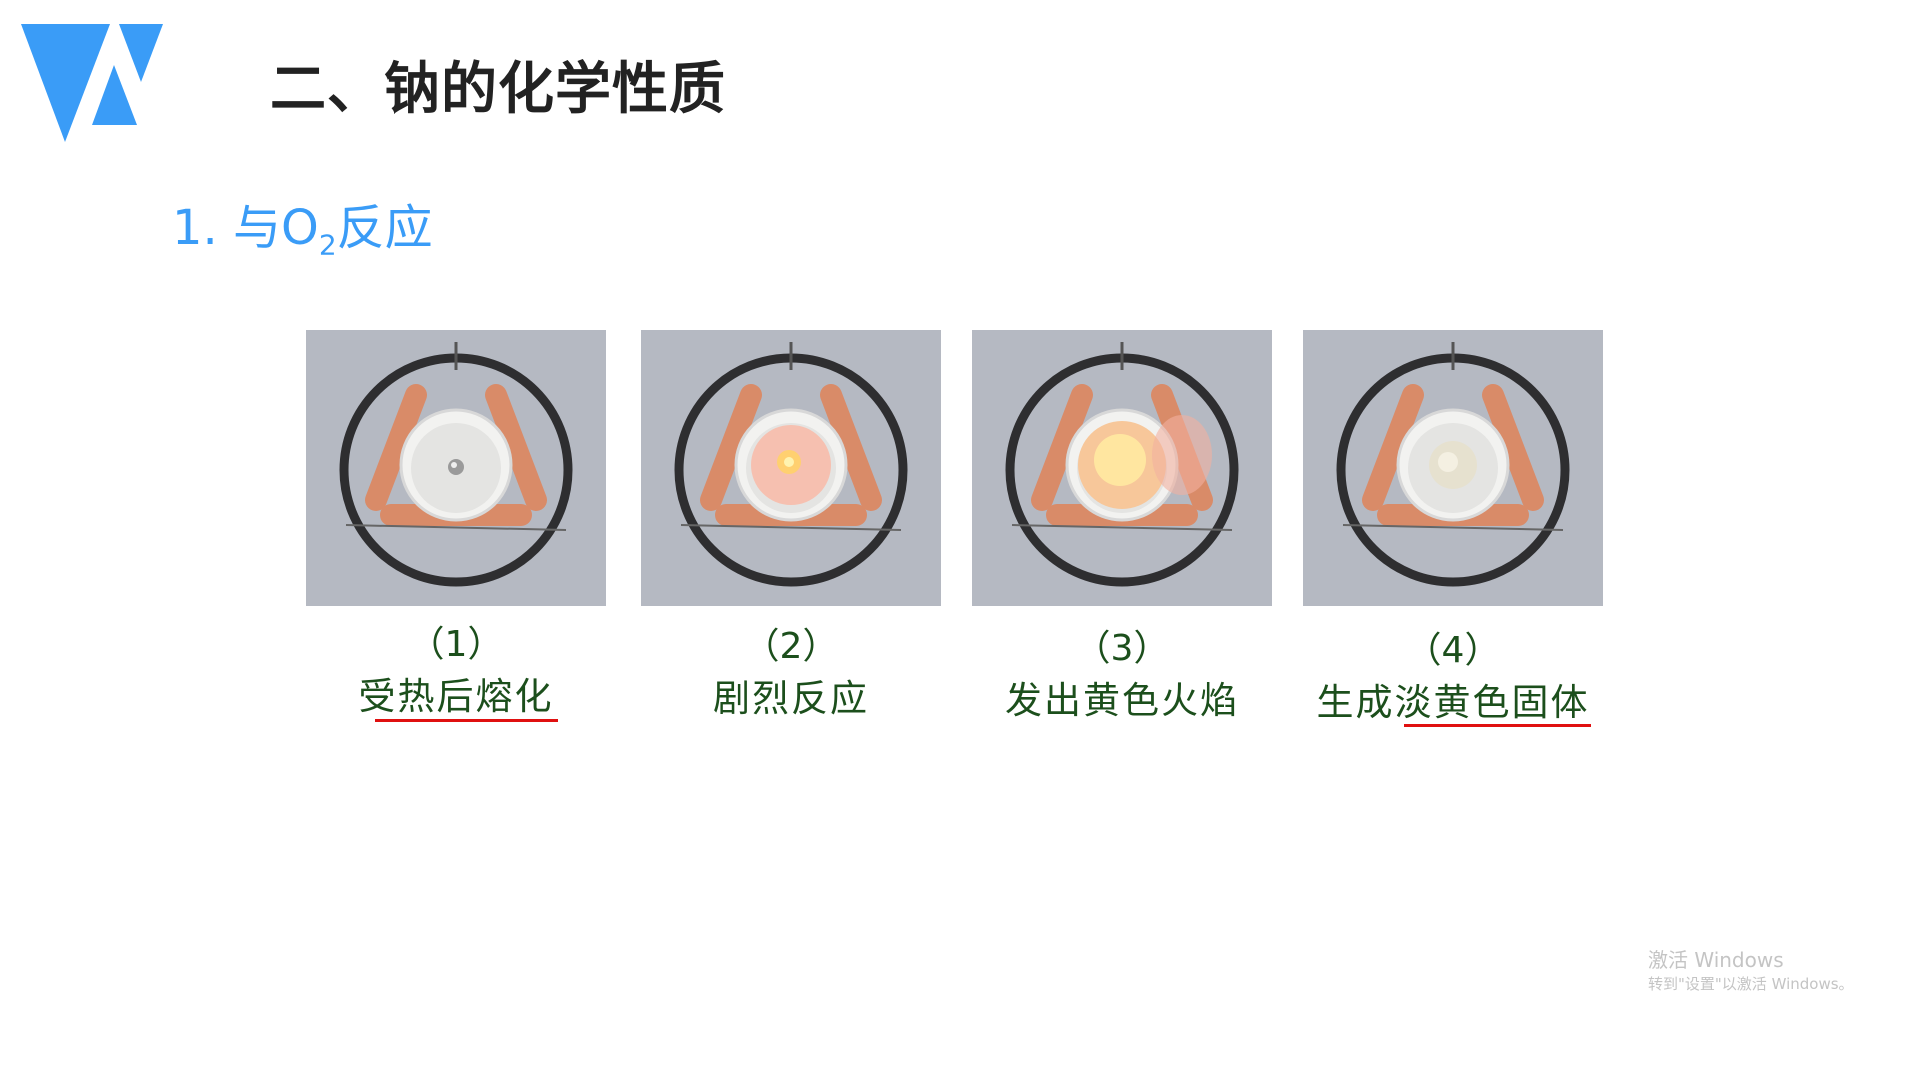  I want to click on page-title: 二、钠的化学性质, so click(498, 89).